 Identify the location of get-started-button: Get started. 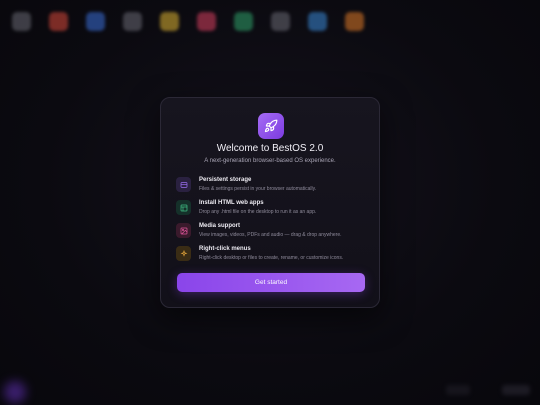
(271, 282).